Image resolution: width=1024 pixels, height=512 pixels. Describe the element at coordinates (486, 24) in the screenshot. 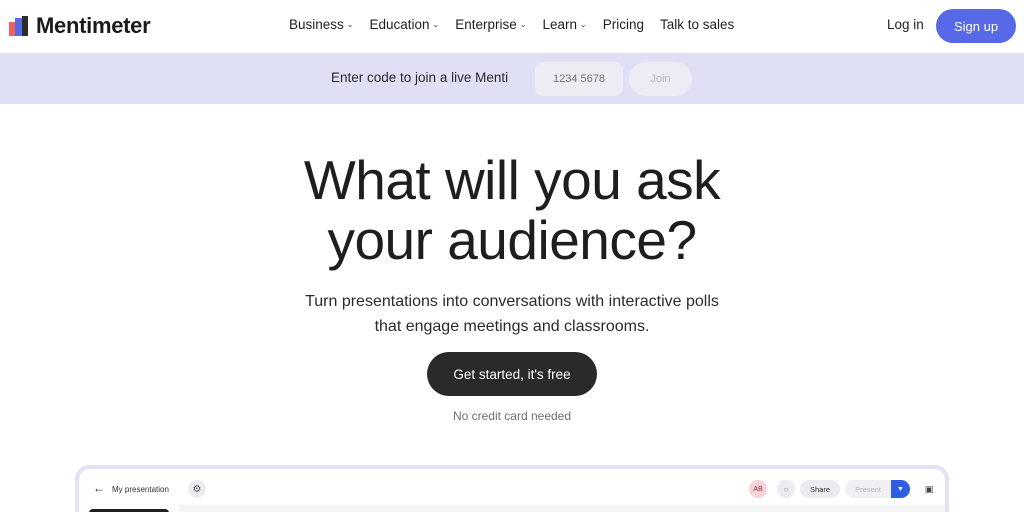

I see `nav-enterprise-label: Enterprise` at that location.